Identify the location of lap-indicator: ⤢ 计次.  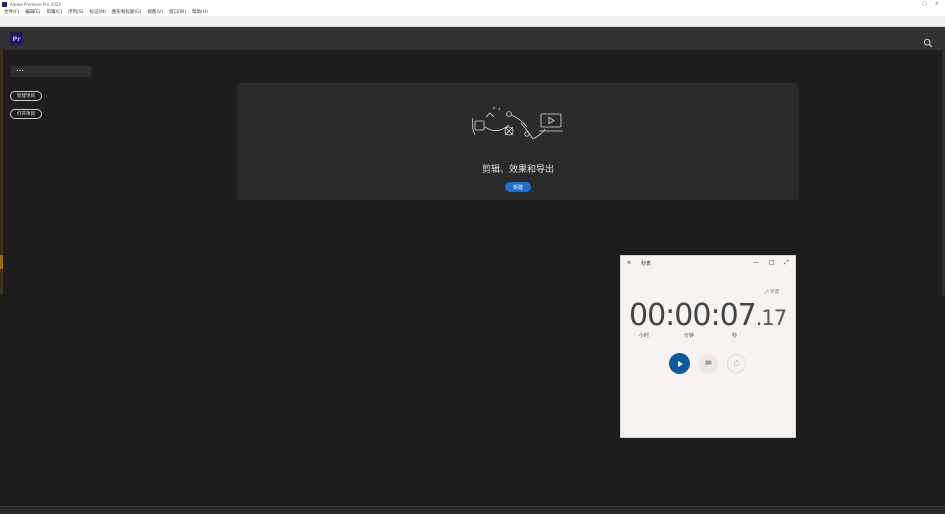
(772, 292).